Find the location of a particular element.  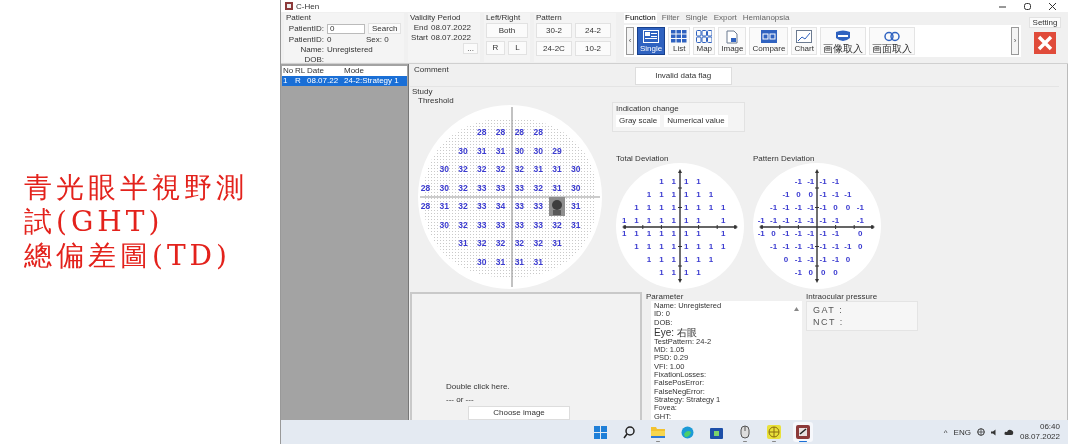

tool-button: 画像取入 is located at coordinates (842, 41).